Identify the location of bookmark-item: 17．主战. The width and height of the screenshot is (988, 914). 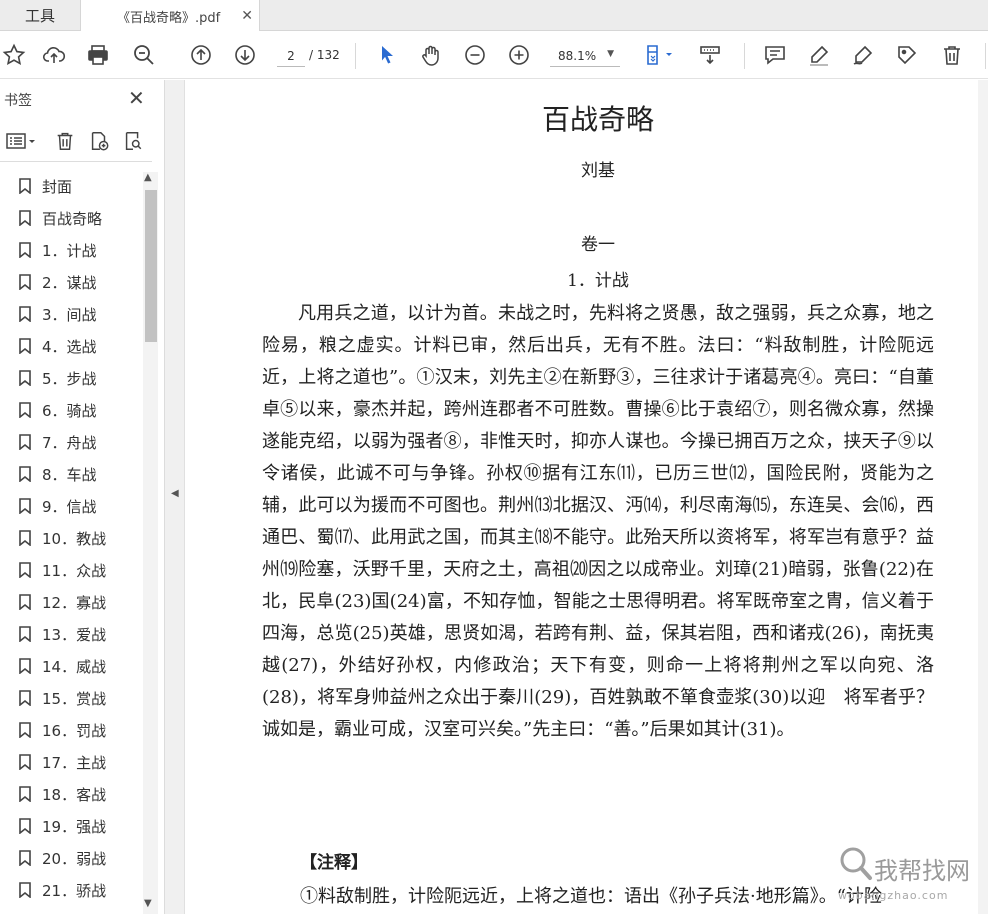
(72, 762).